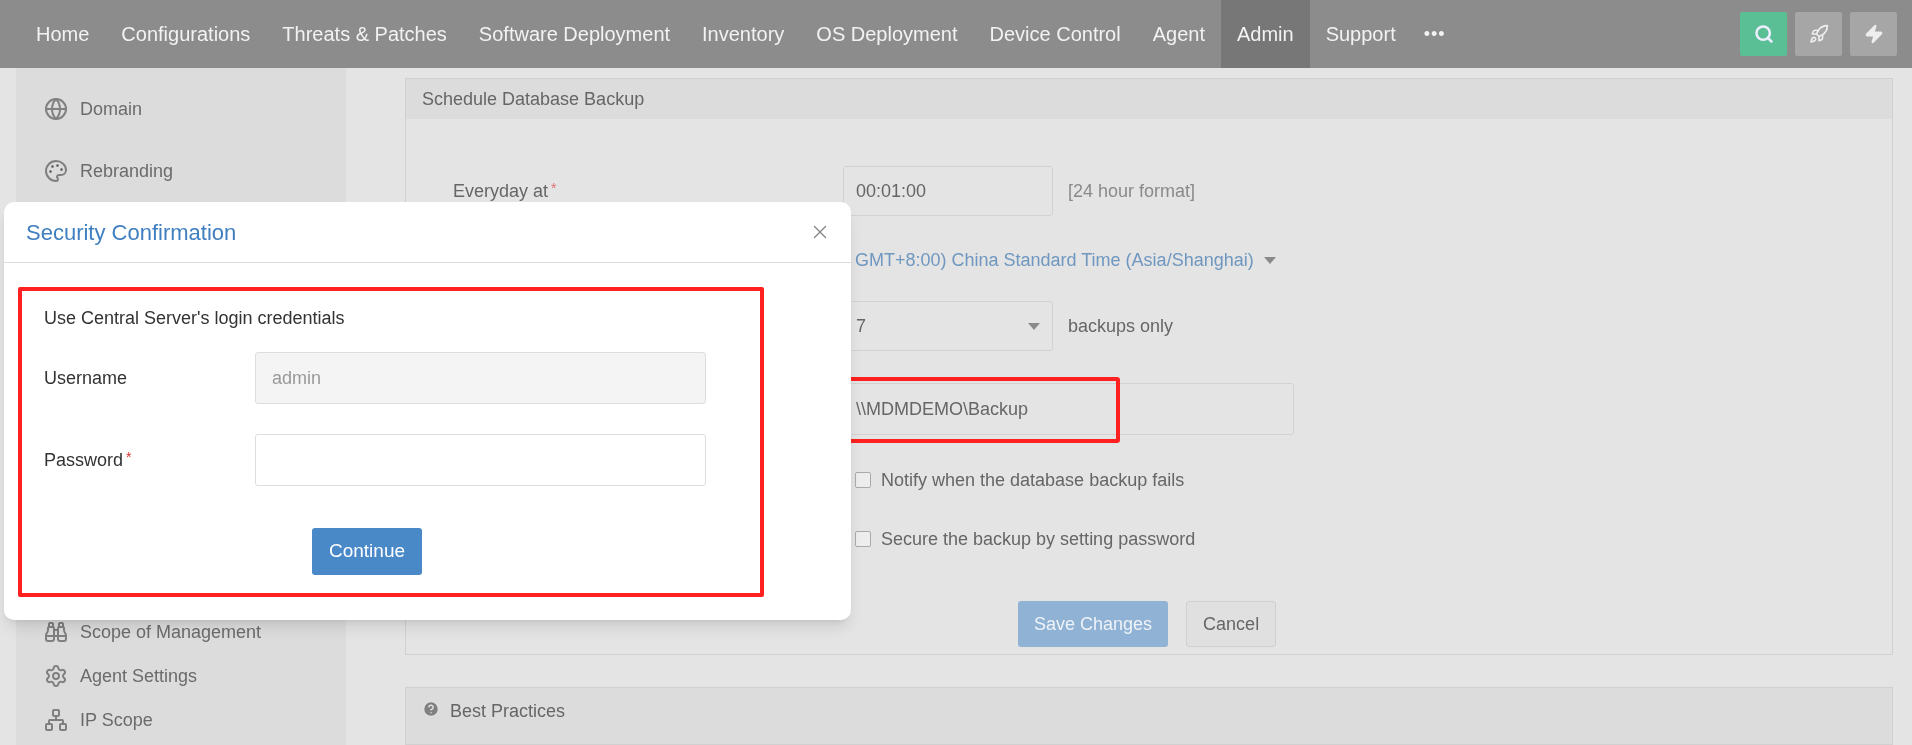 The width and height of the screenshot is (1912, 745). Describe the element at coordinates (1093, 624) in the screenshot. I see `save-changes-button: Save Changes` at that location.